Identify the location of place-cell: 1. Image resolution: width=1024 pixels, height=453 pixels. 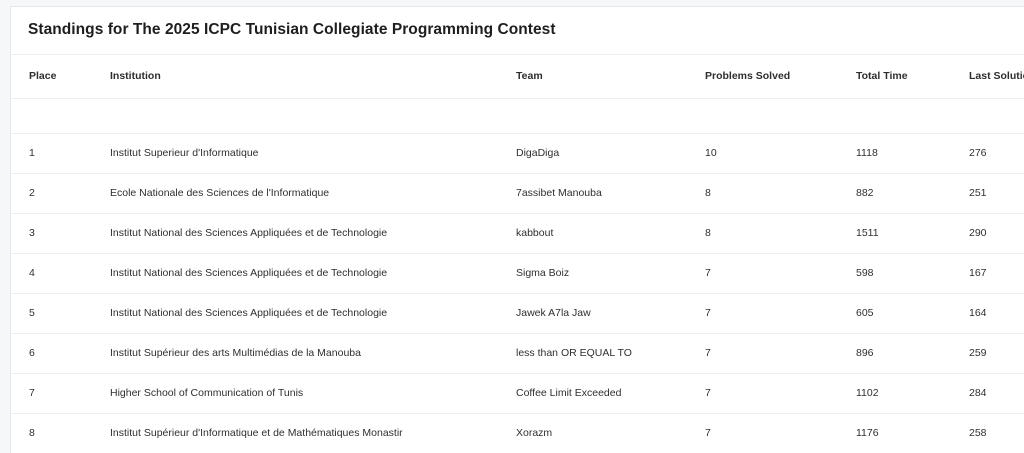
(60, 153).